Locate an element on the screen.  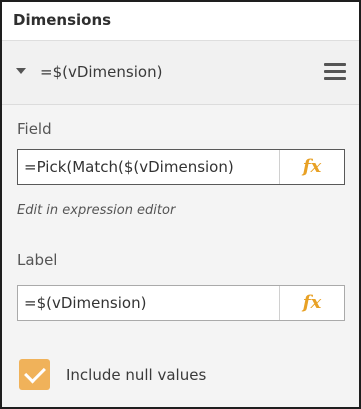
hamburger-menu-icon is located at coordinates (335, 72).